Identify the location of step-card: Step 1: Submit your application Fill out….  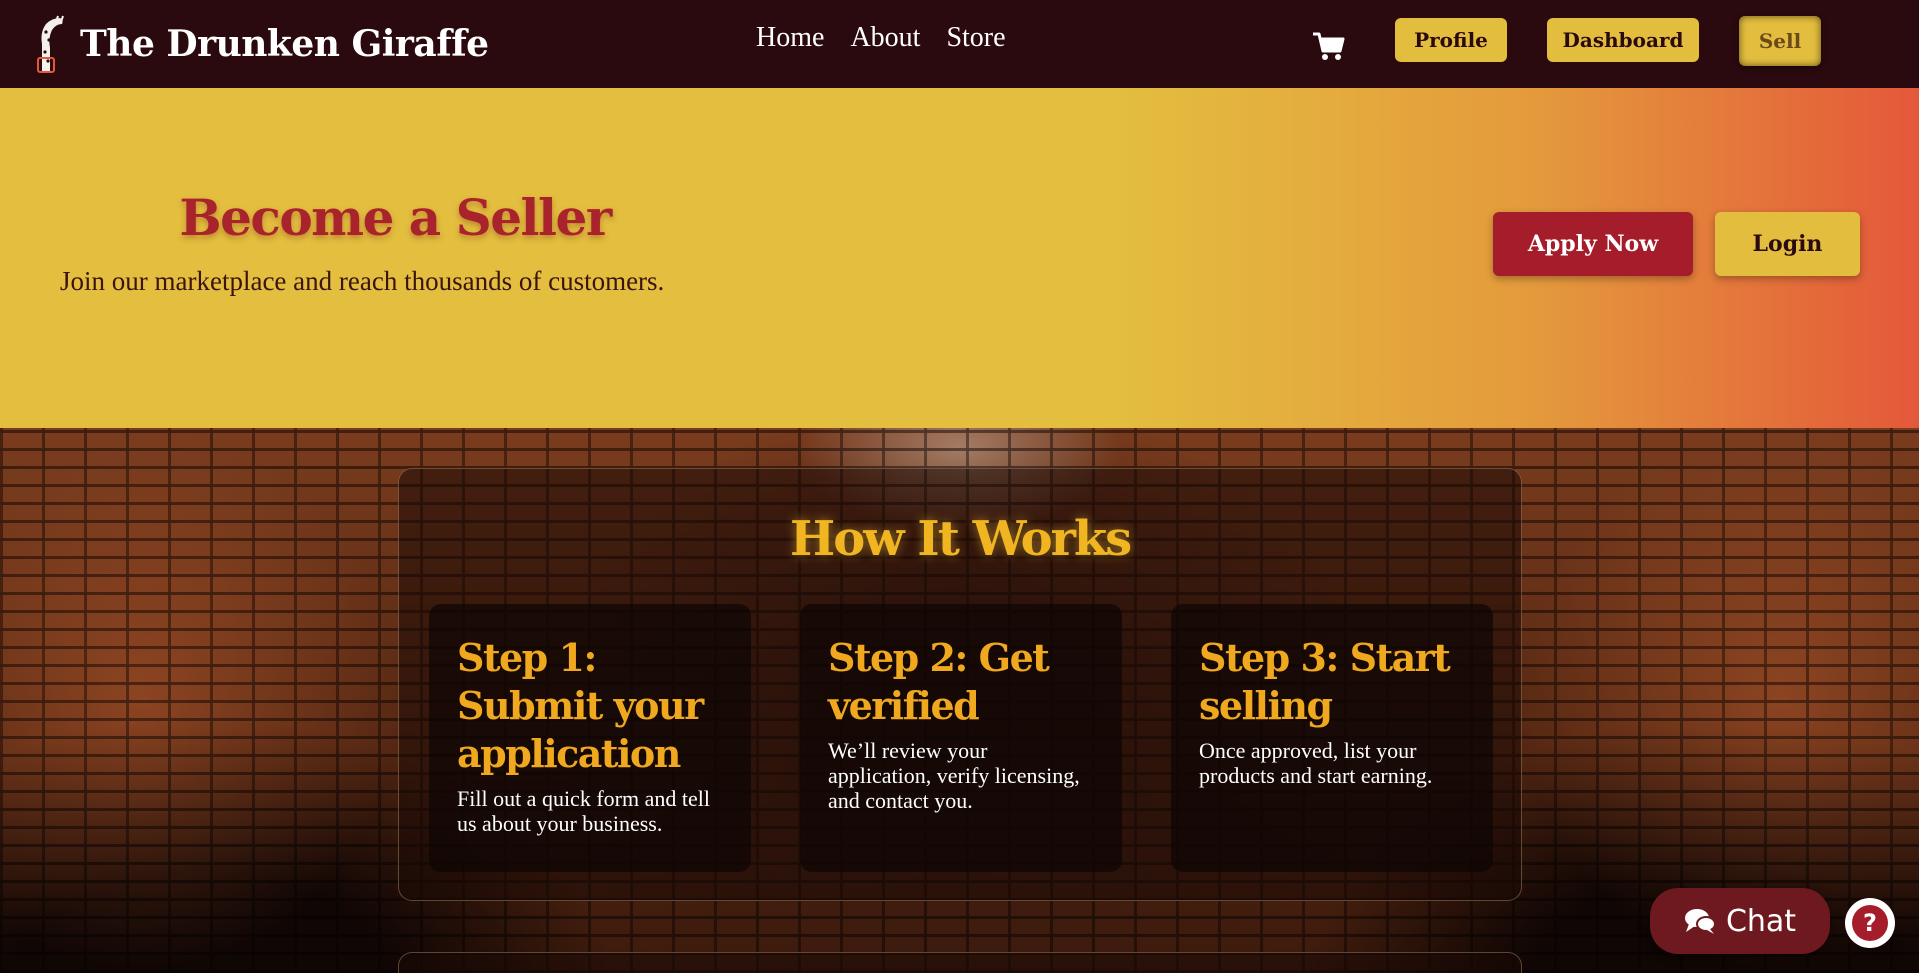
(590, 738).